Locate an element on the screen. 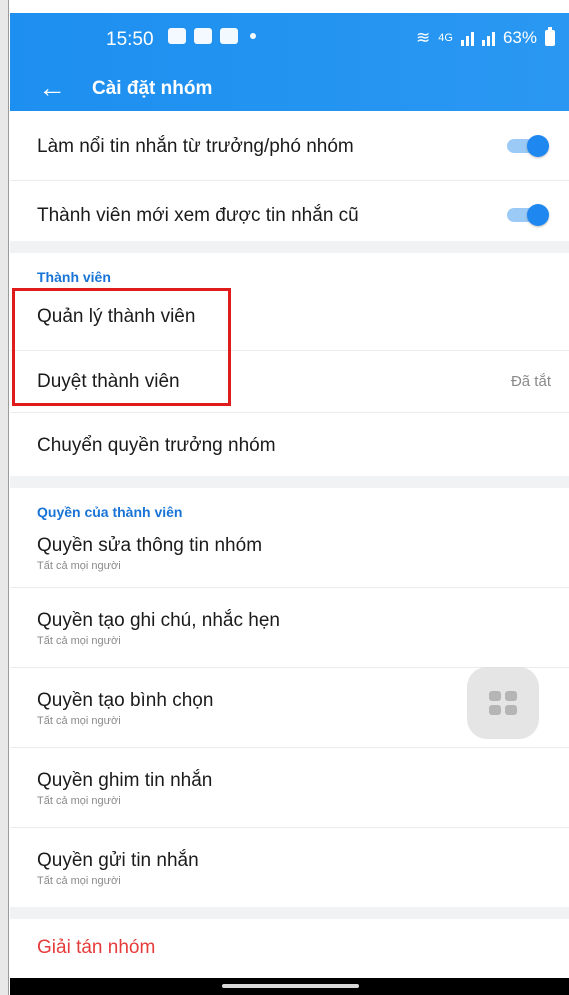 The image size is (569, 995). section-title: Quyền của thành viên is located at coordinates (110, 512).